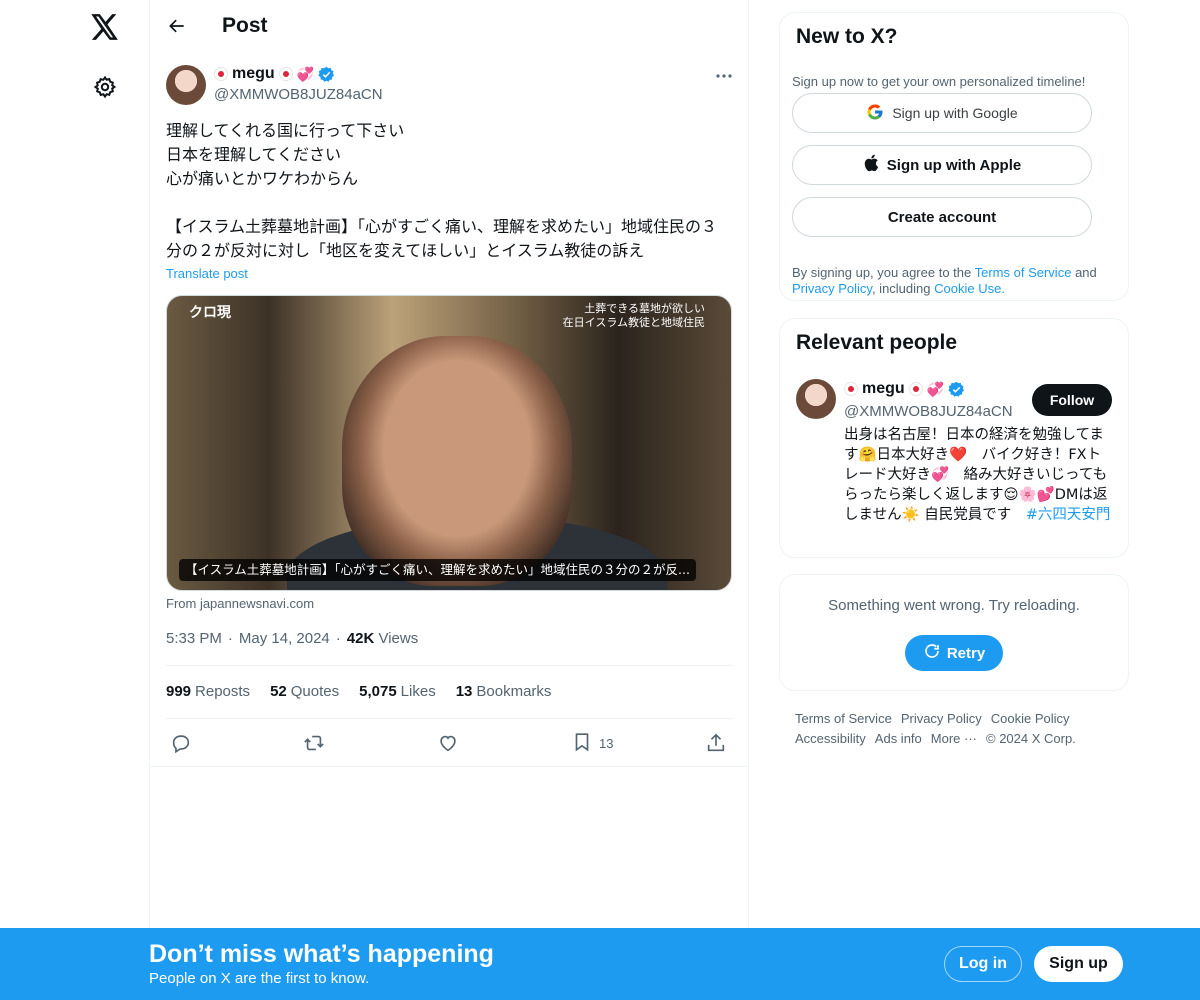 The height and width of the screenshot is (1000, 1200). I want to click on quotes-stat: 52 Quotes, so click(304, 691).